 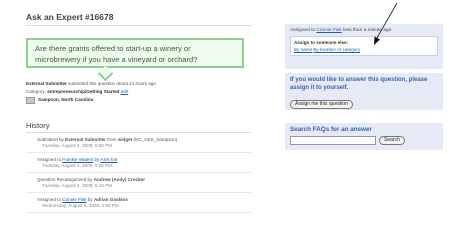 I want to click on search-faq-heading: Search FAQs for an answer, so click(x=331, y=129).